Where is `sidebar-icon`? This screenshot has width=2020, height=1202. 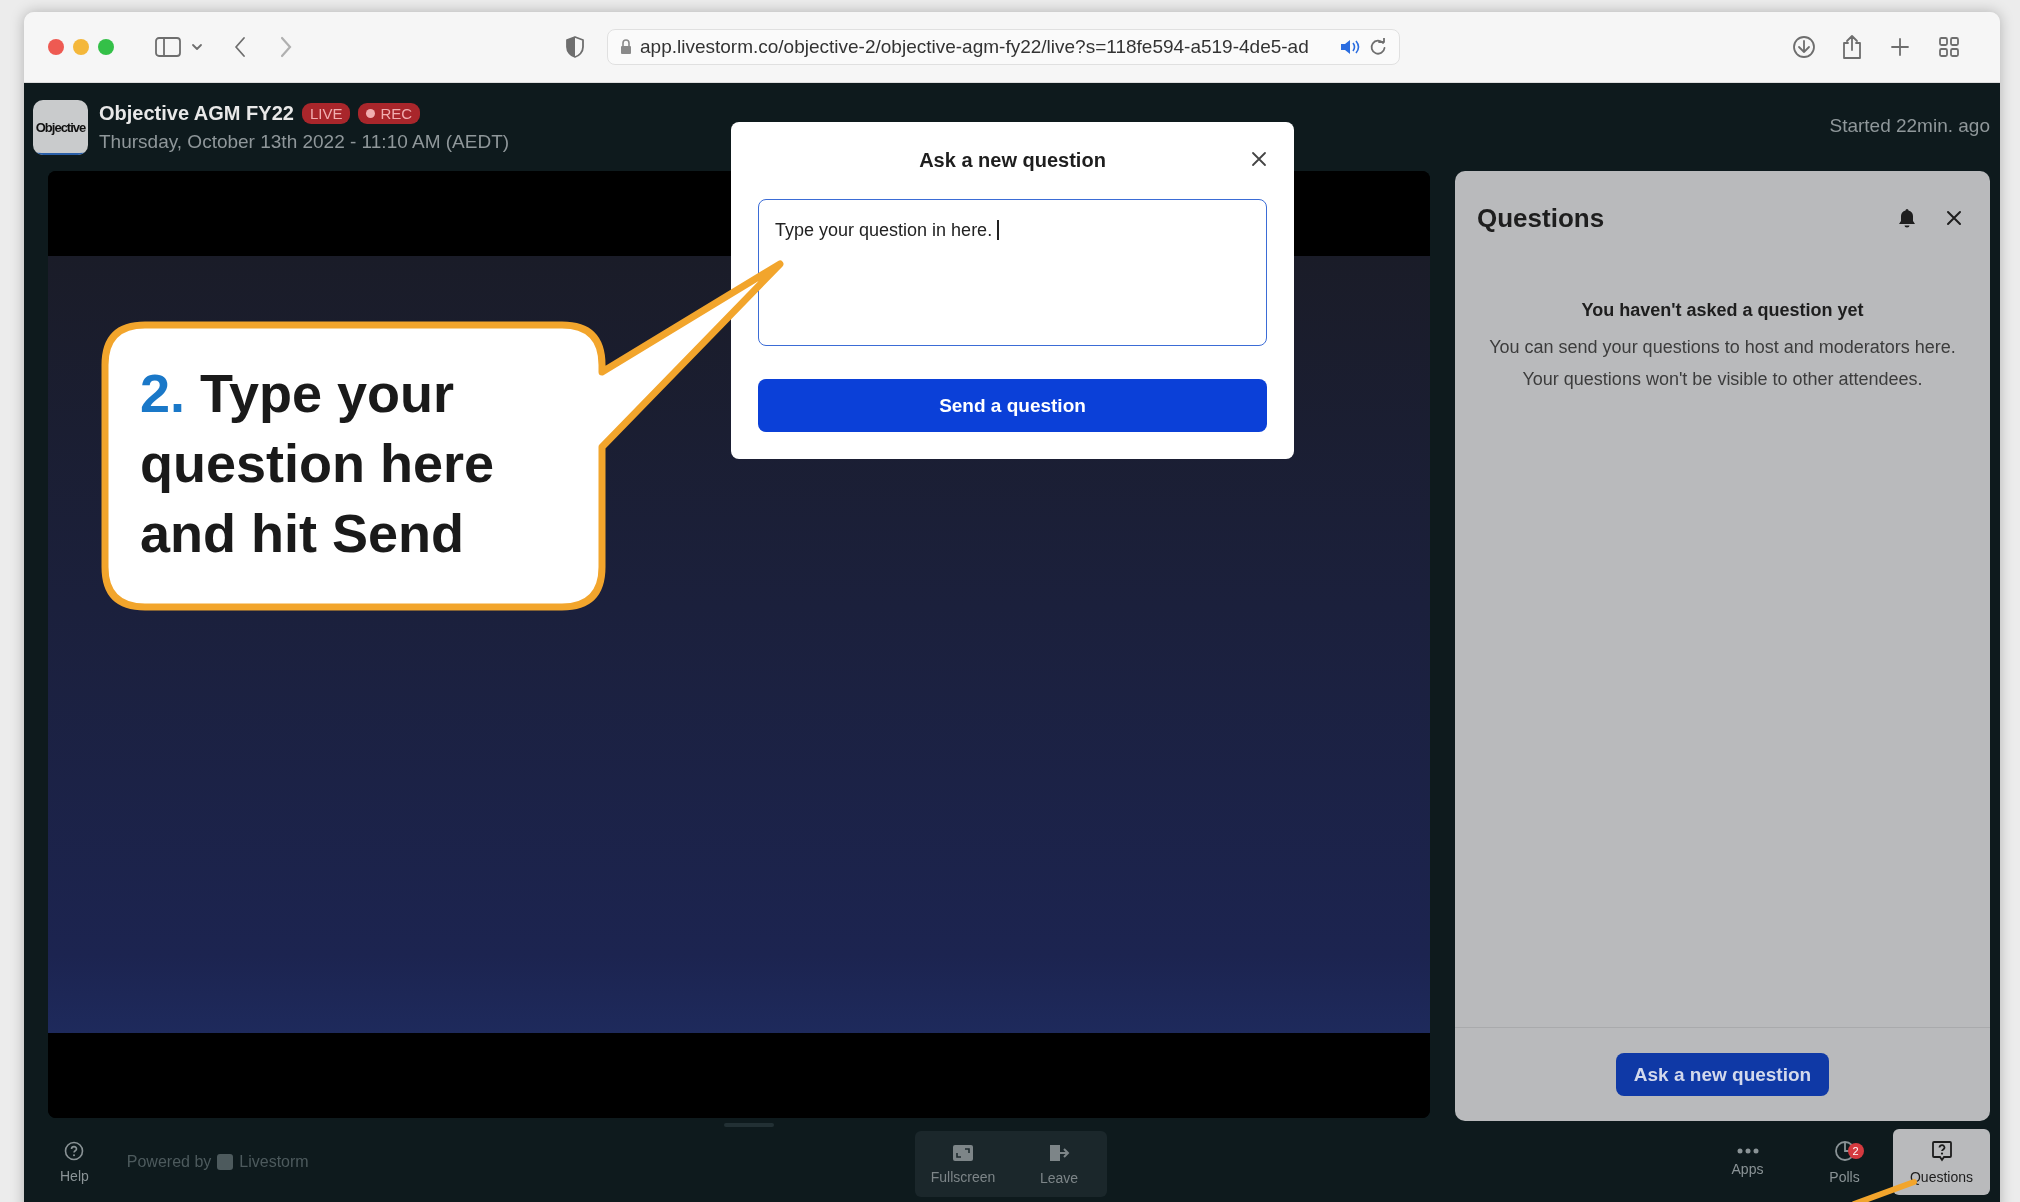 sidebar-icon is located at coordinates (168, 47).